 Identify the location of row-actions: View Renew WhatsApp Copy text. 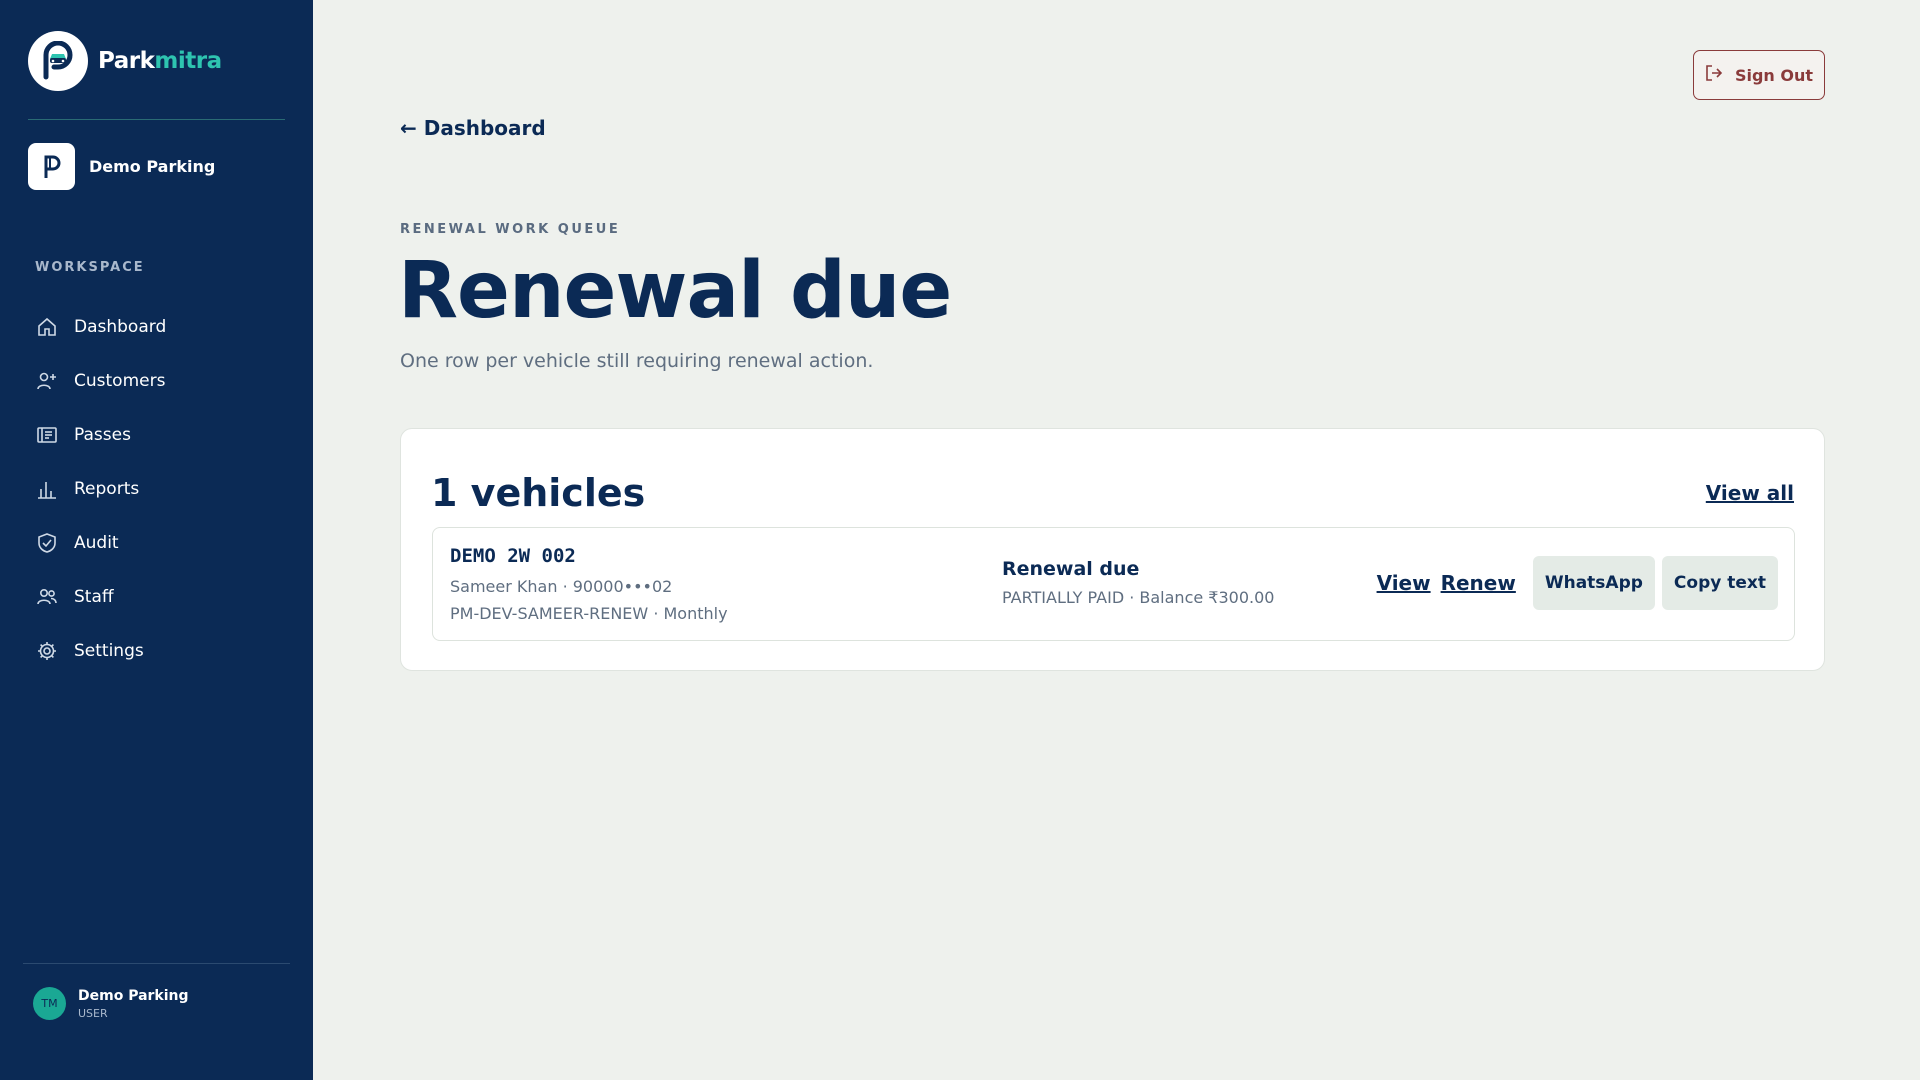
(1577, 583).